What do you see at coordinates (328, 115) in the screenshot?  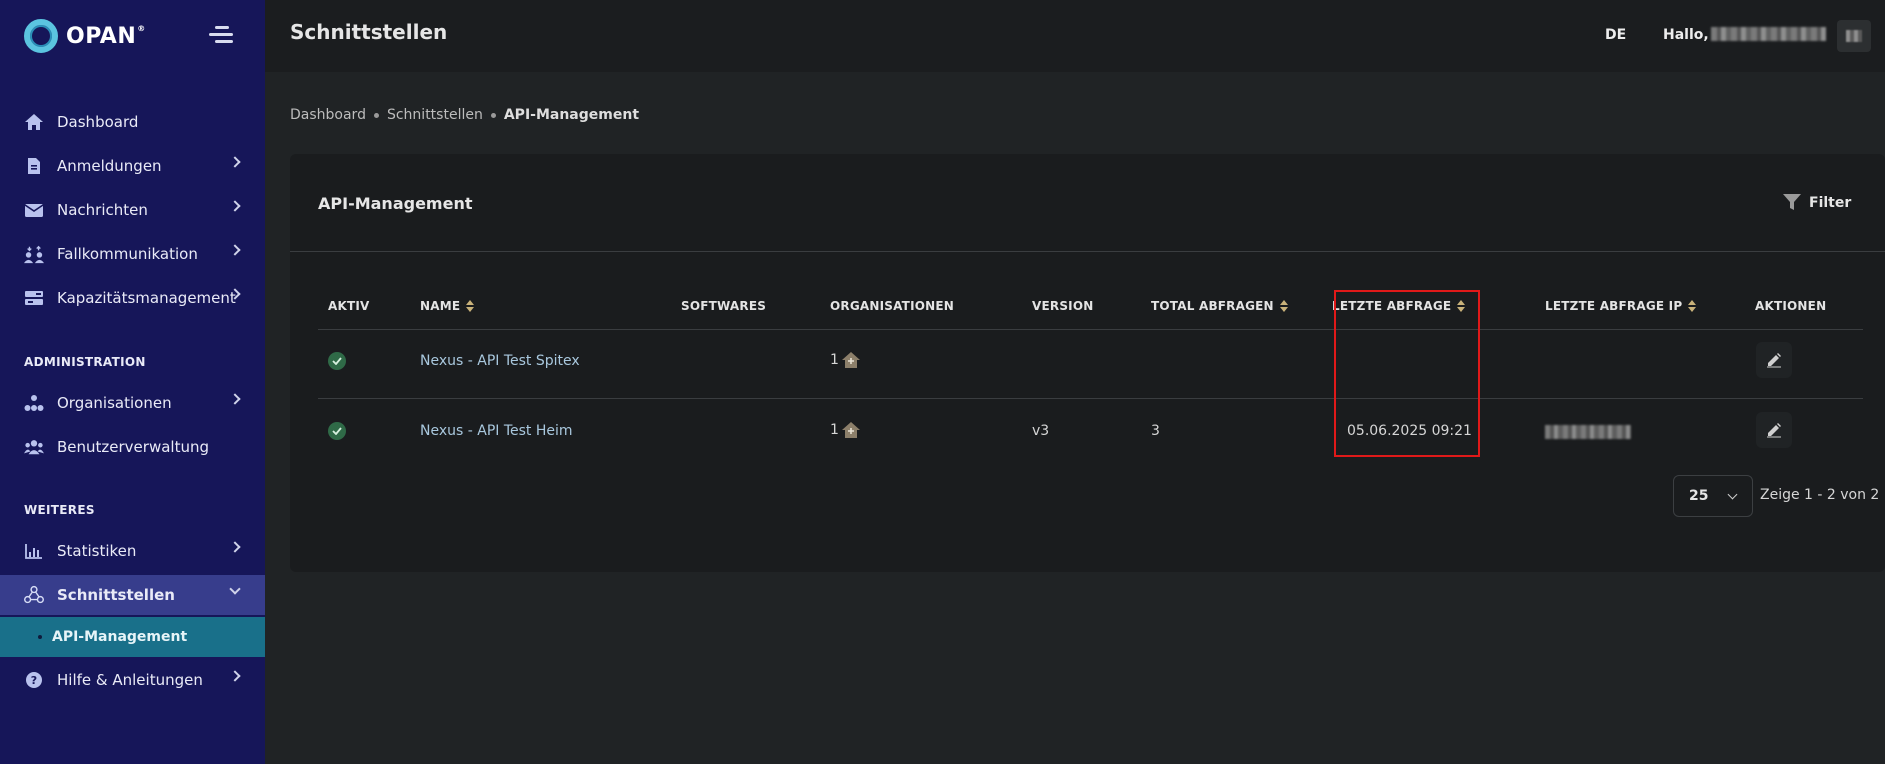 I see `breadcrumb-dashboard: Dashboard` at bounding box center [328, 115].